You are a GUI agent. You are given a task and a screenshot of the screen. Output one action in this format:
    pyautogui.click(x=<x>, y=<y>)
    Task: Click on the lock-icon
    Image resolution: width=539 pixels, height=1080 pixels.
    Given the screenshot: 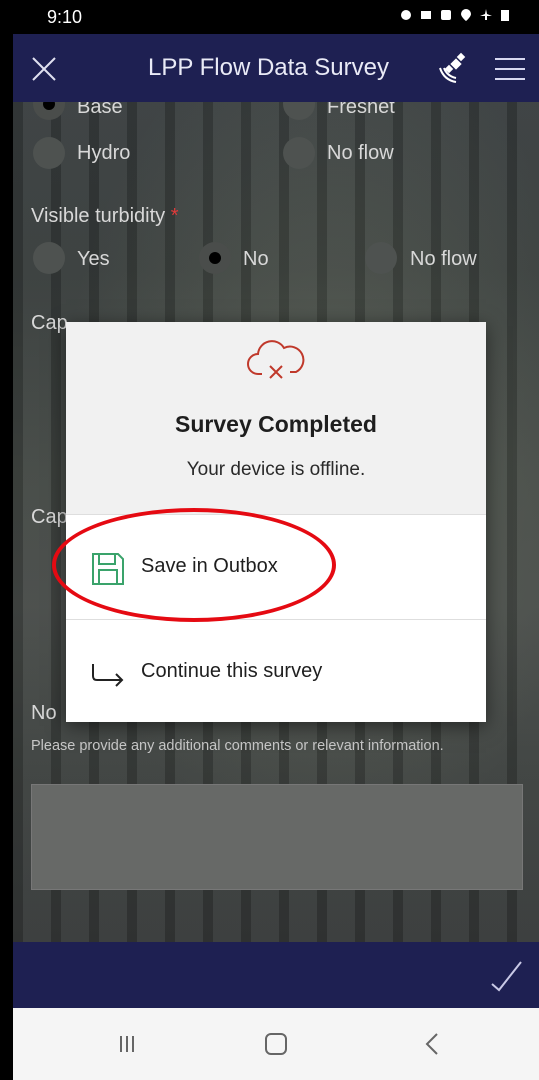 What is the action you would take?
    pyautogui.click(x=446, y=15)
    